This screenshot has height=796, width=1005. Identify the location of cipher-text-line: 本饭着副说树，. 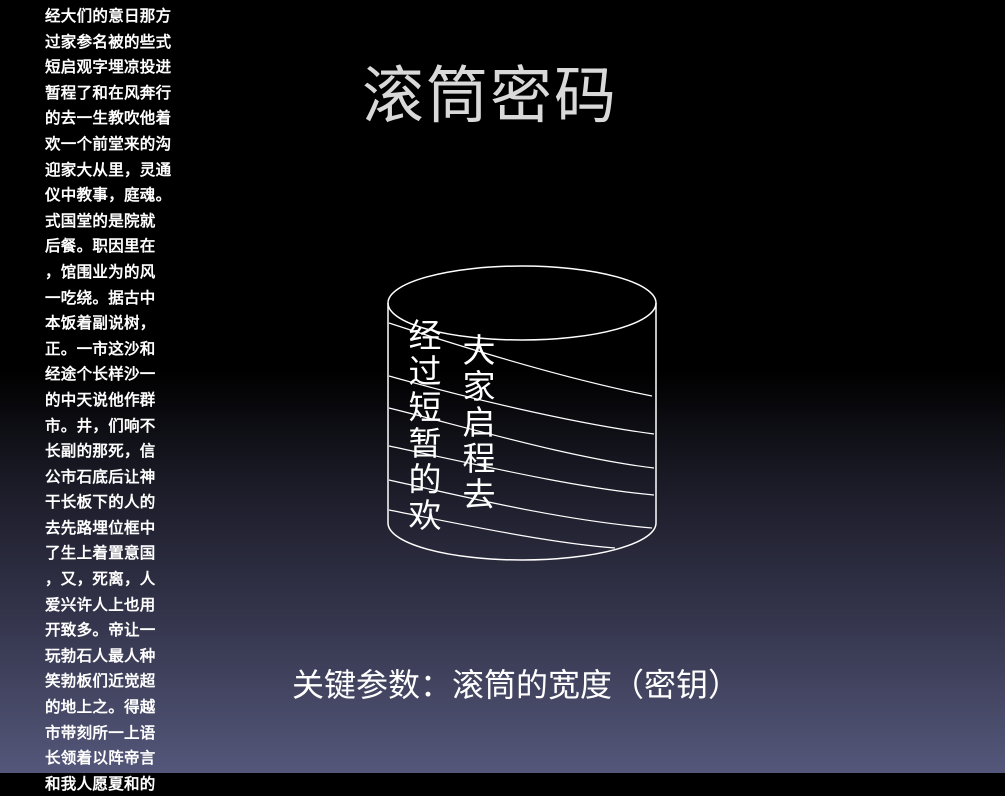
(100, 323).